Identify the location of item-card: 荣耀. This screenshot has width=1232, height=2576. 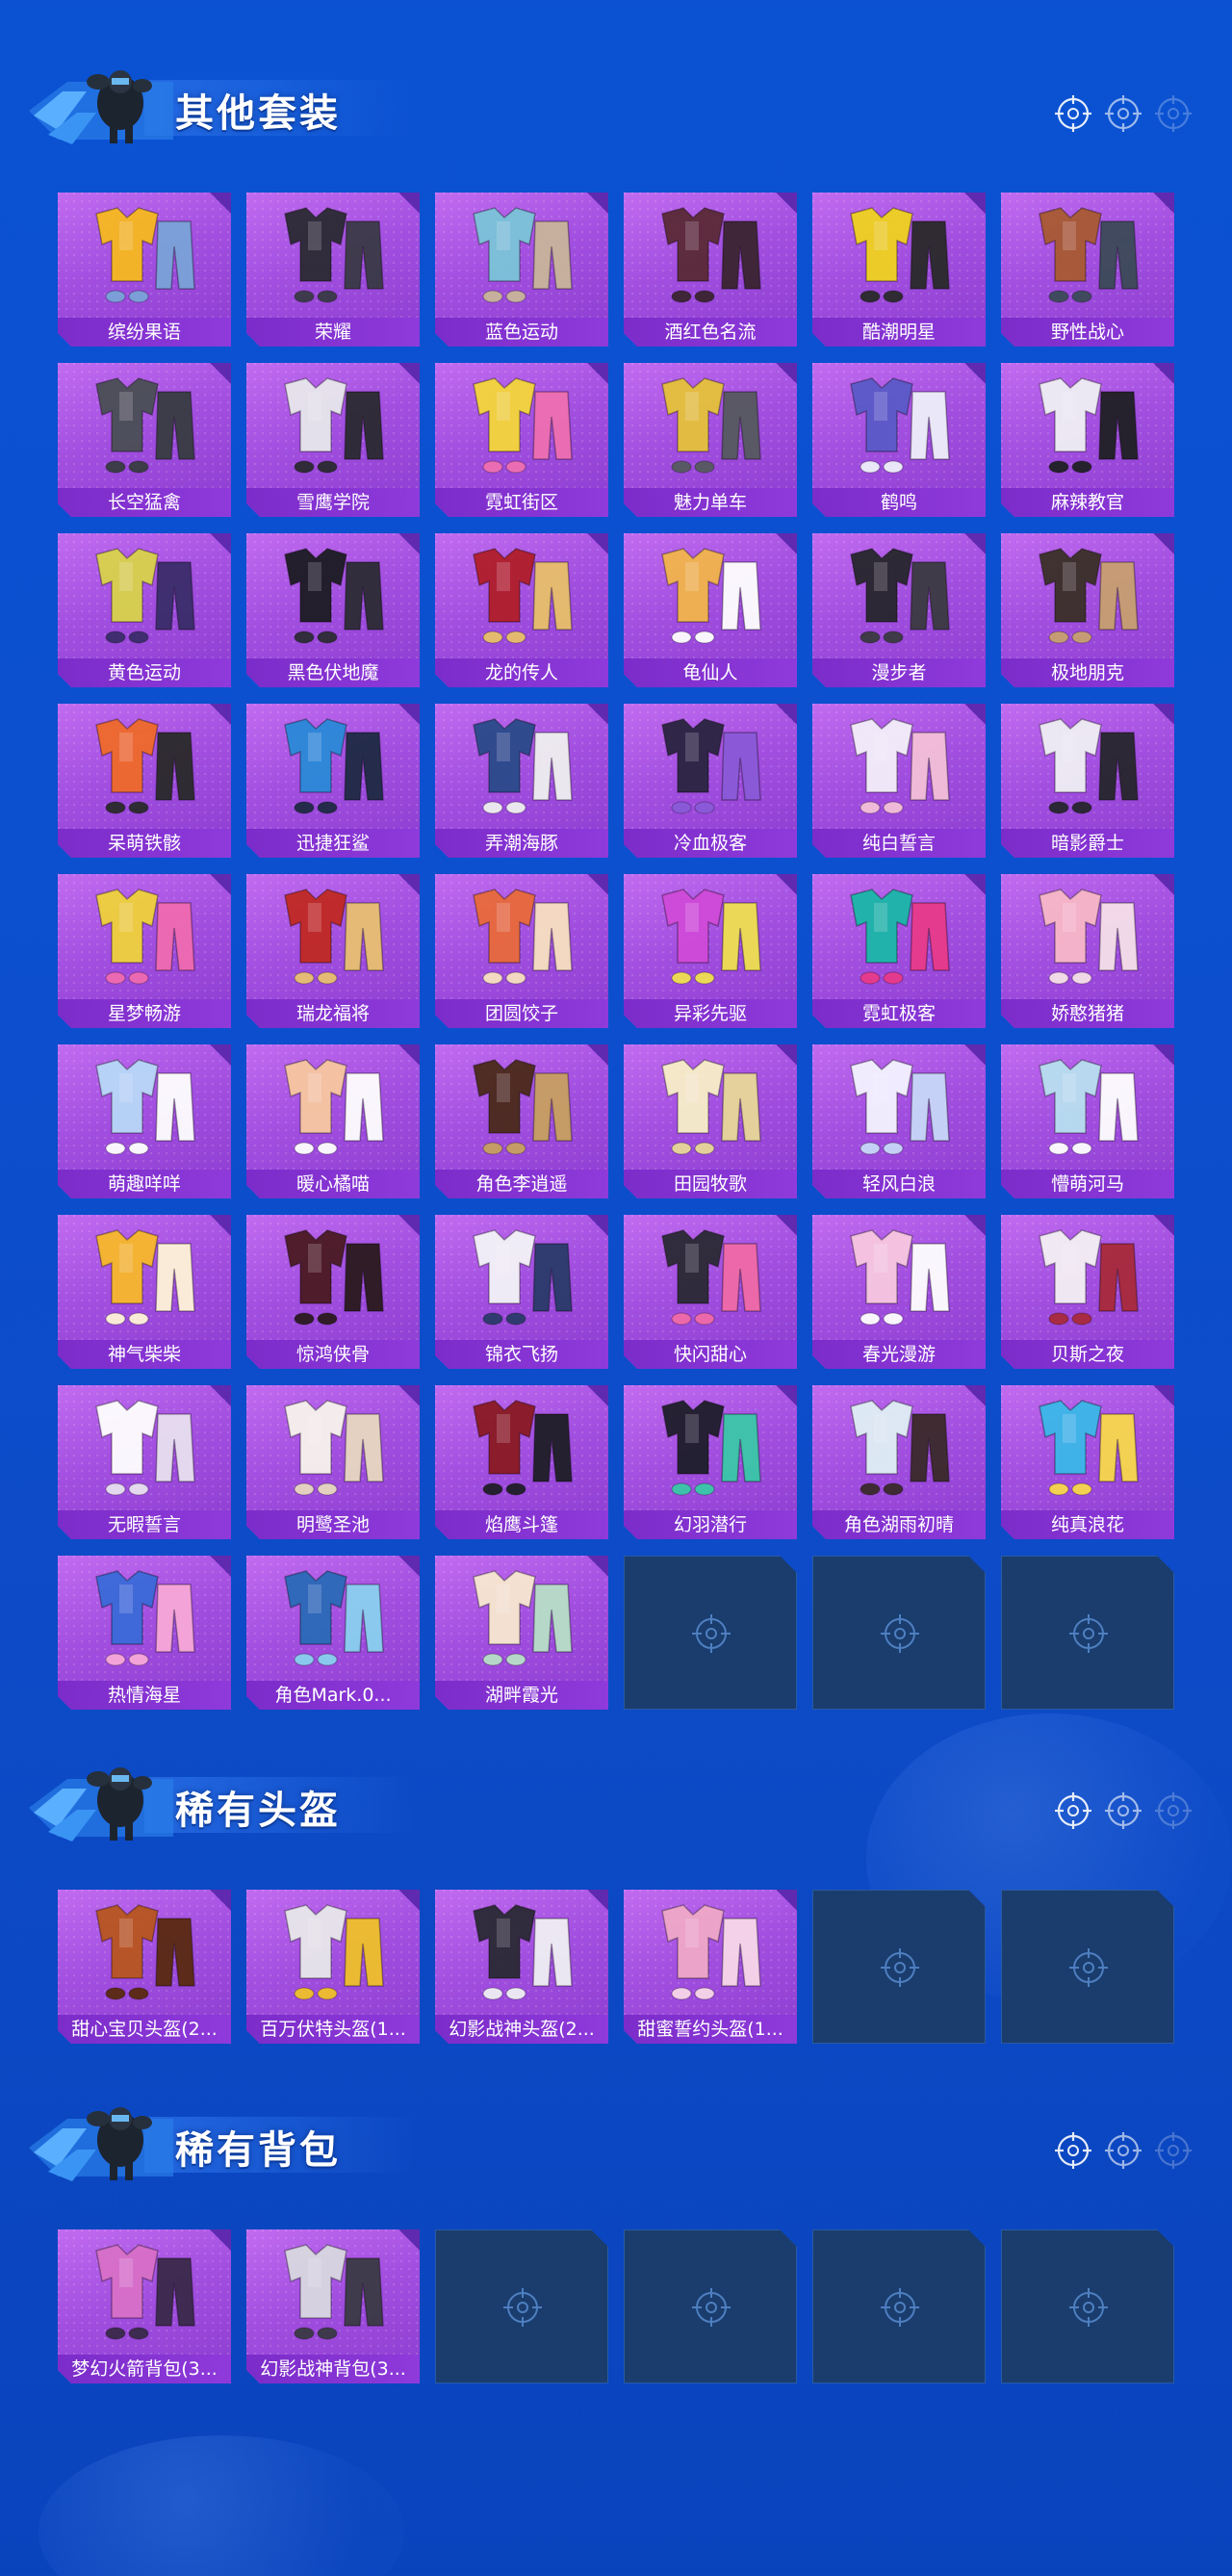
(333, 270).